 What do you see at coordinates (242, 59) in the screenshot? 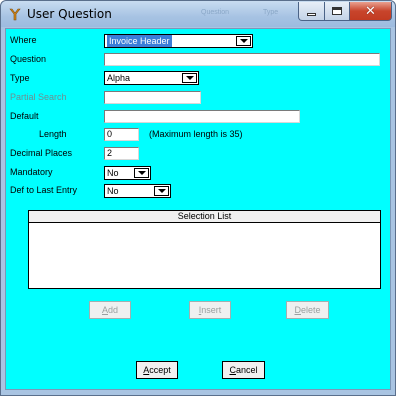
I see `question-input` at bounding box center [242, 59].